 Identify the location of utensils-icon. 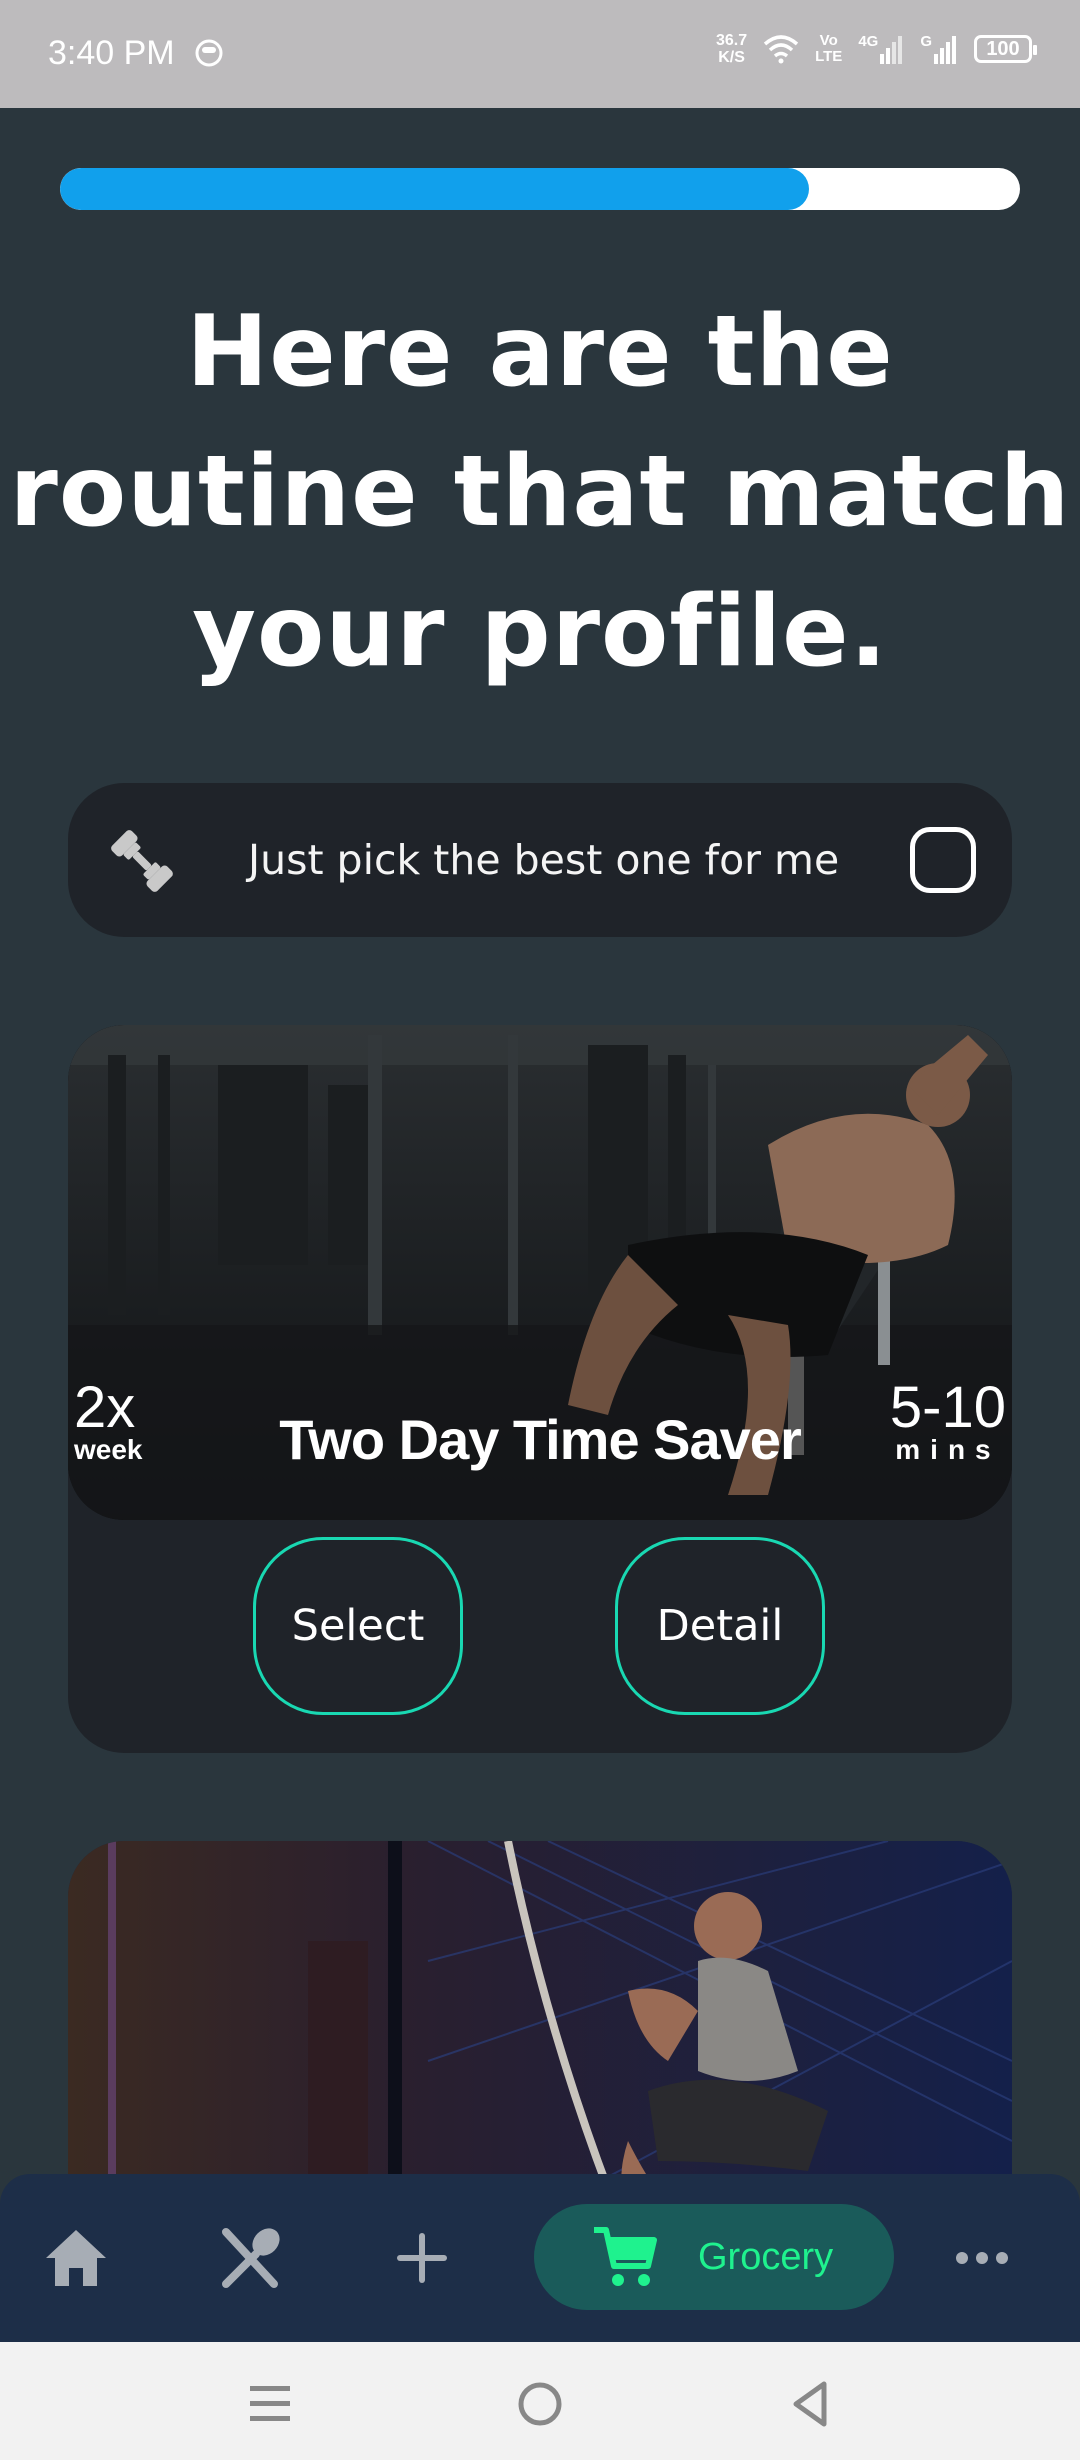
(250, 2258).